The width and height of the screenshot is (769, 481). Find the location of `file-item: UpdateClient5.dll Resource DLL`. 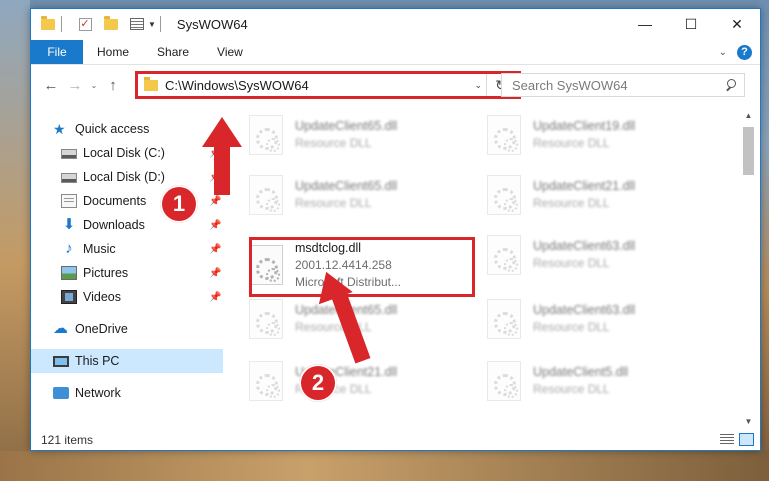

file-item: UpdateClient5.dll Resource DLL is located at coordinates (602, 381).